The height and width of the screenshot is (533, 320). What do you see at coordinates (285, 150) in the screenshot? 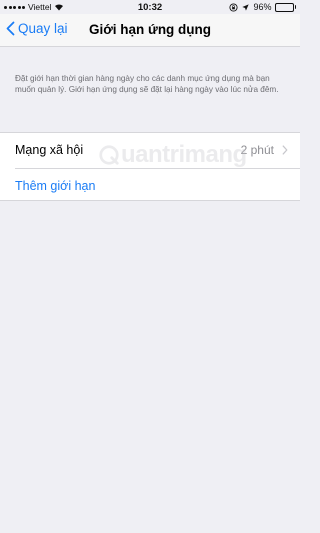
I see `chevron-right-icon` at bounding box center [285, 150].